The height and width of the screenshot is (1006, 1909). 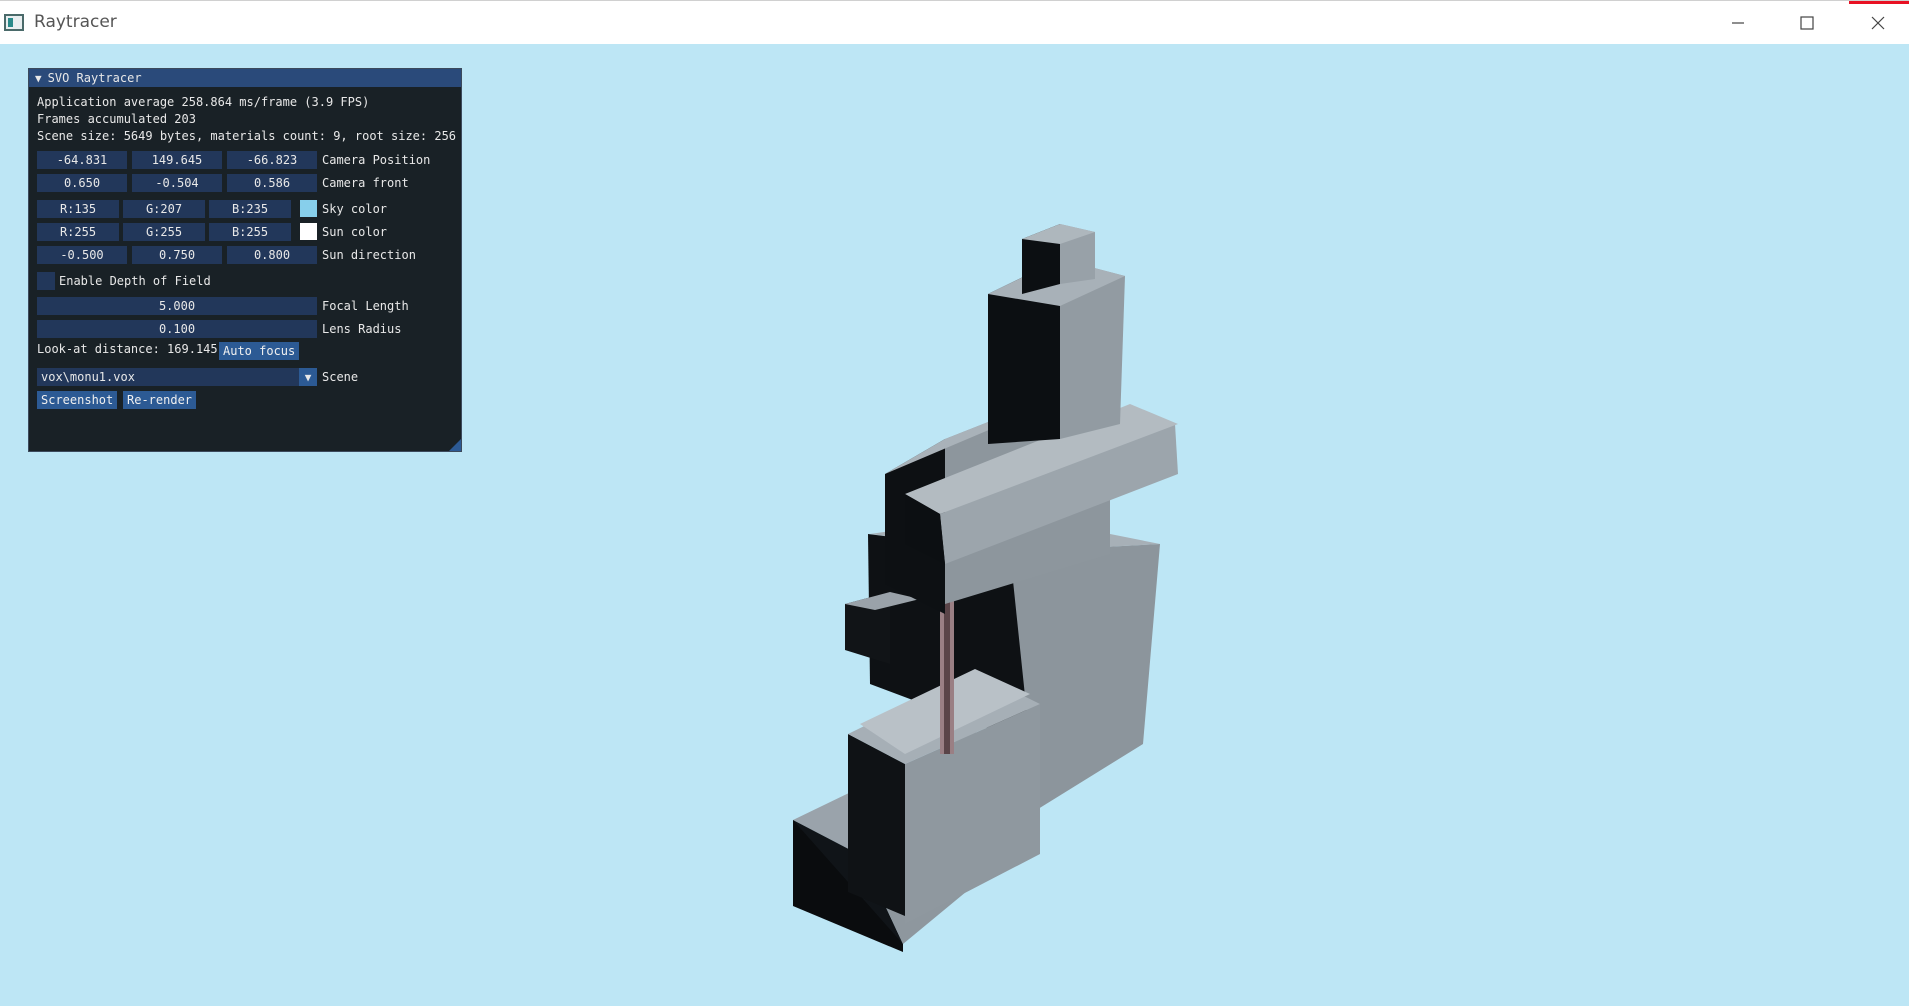 What do you see at coordinates (177, 183) in the screenshot?
I see `camera-front-y: -0.504` at bounding box center [177, 183].